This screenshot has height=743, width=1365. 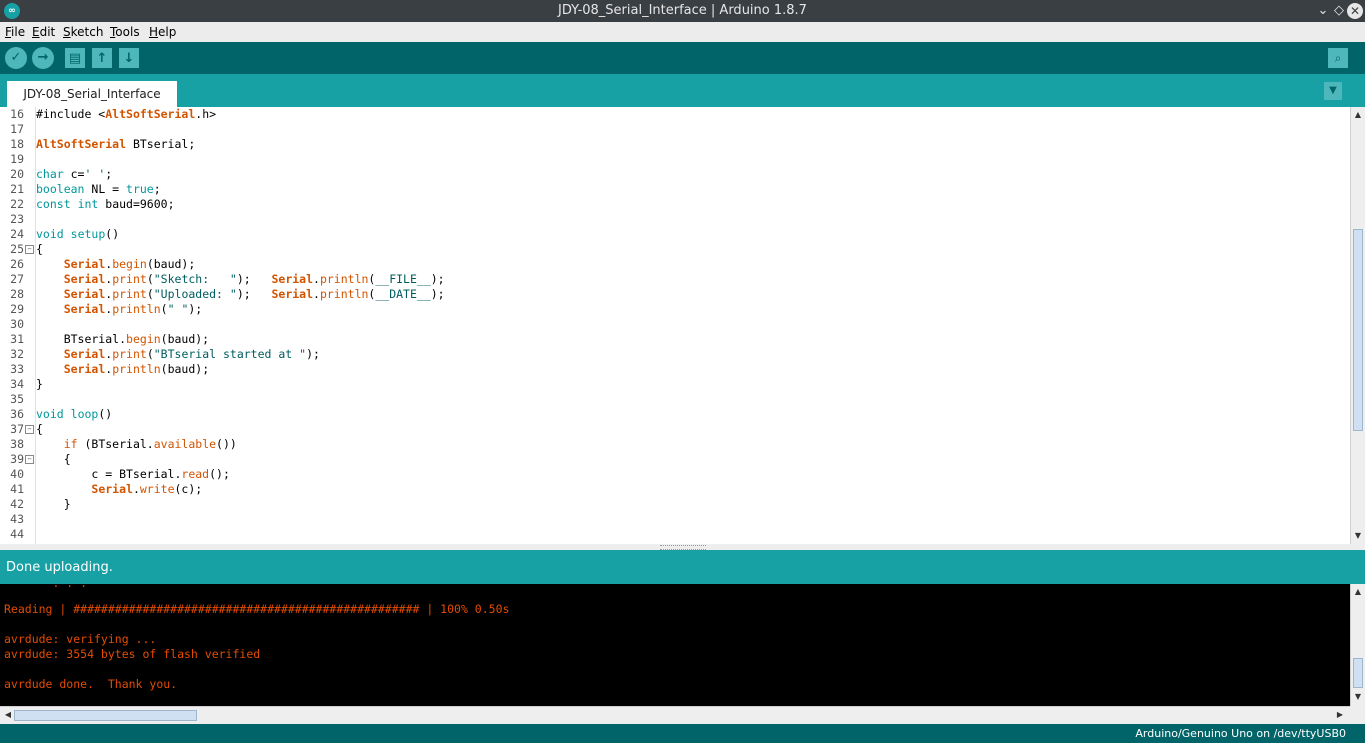 What do you see at coordinates (17, 519) in the screenshot?
I see `line-number: 43` at bounding box center [17, 519].